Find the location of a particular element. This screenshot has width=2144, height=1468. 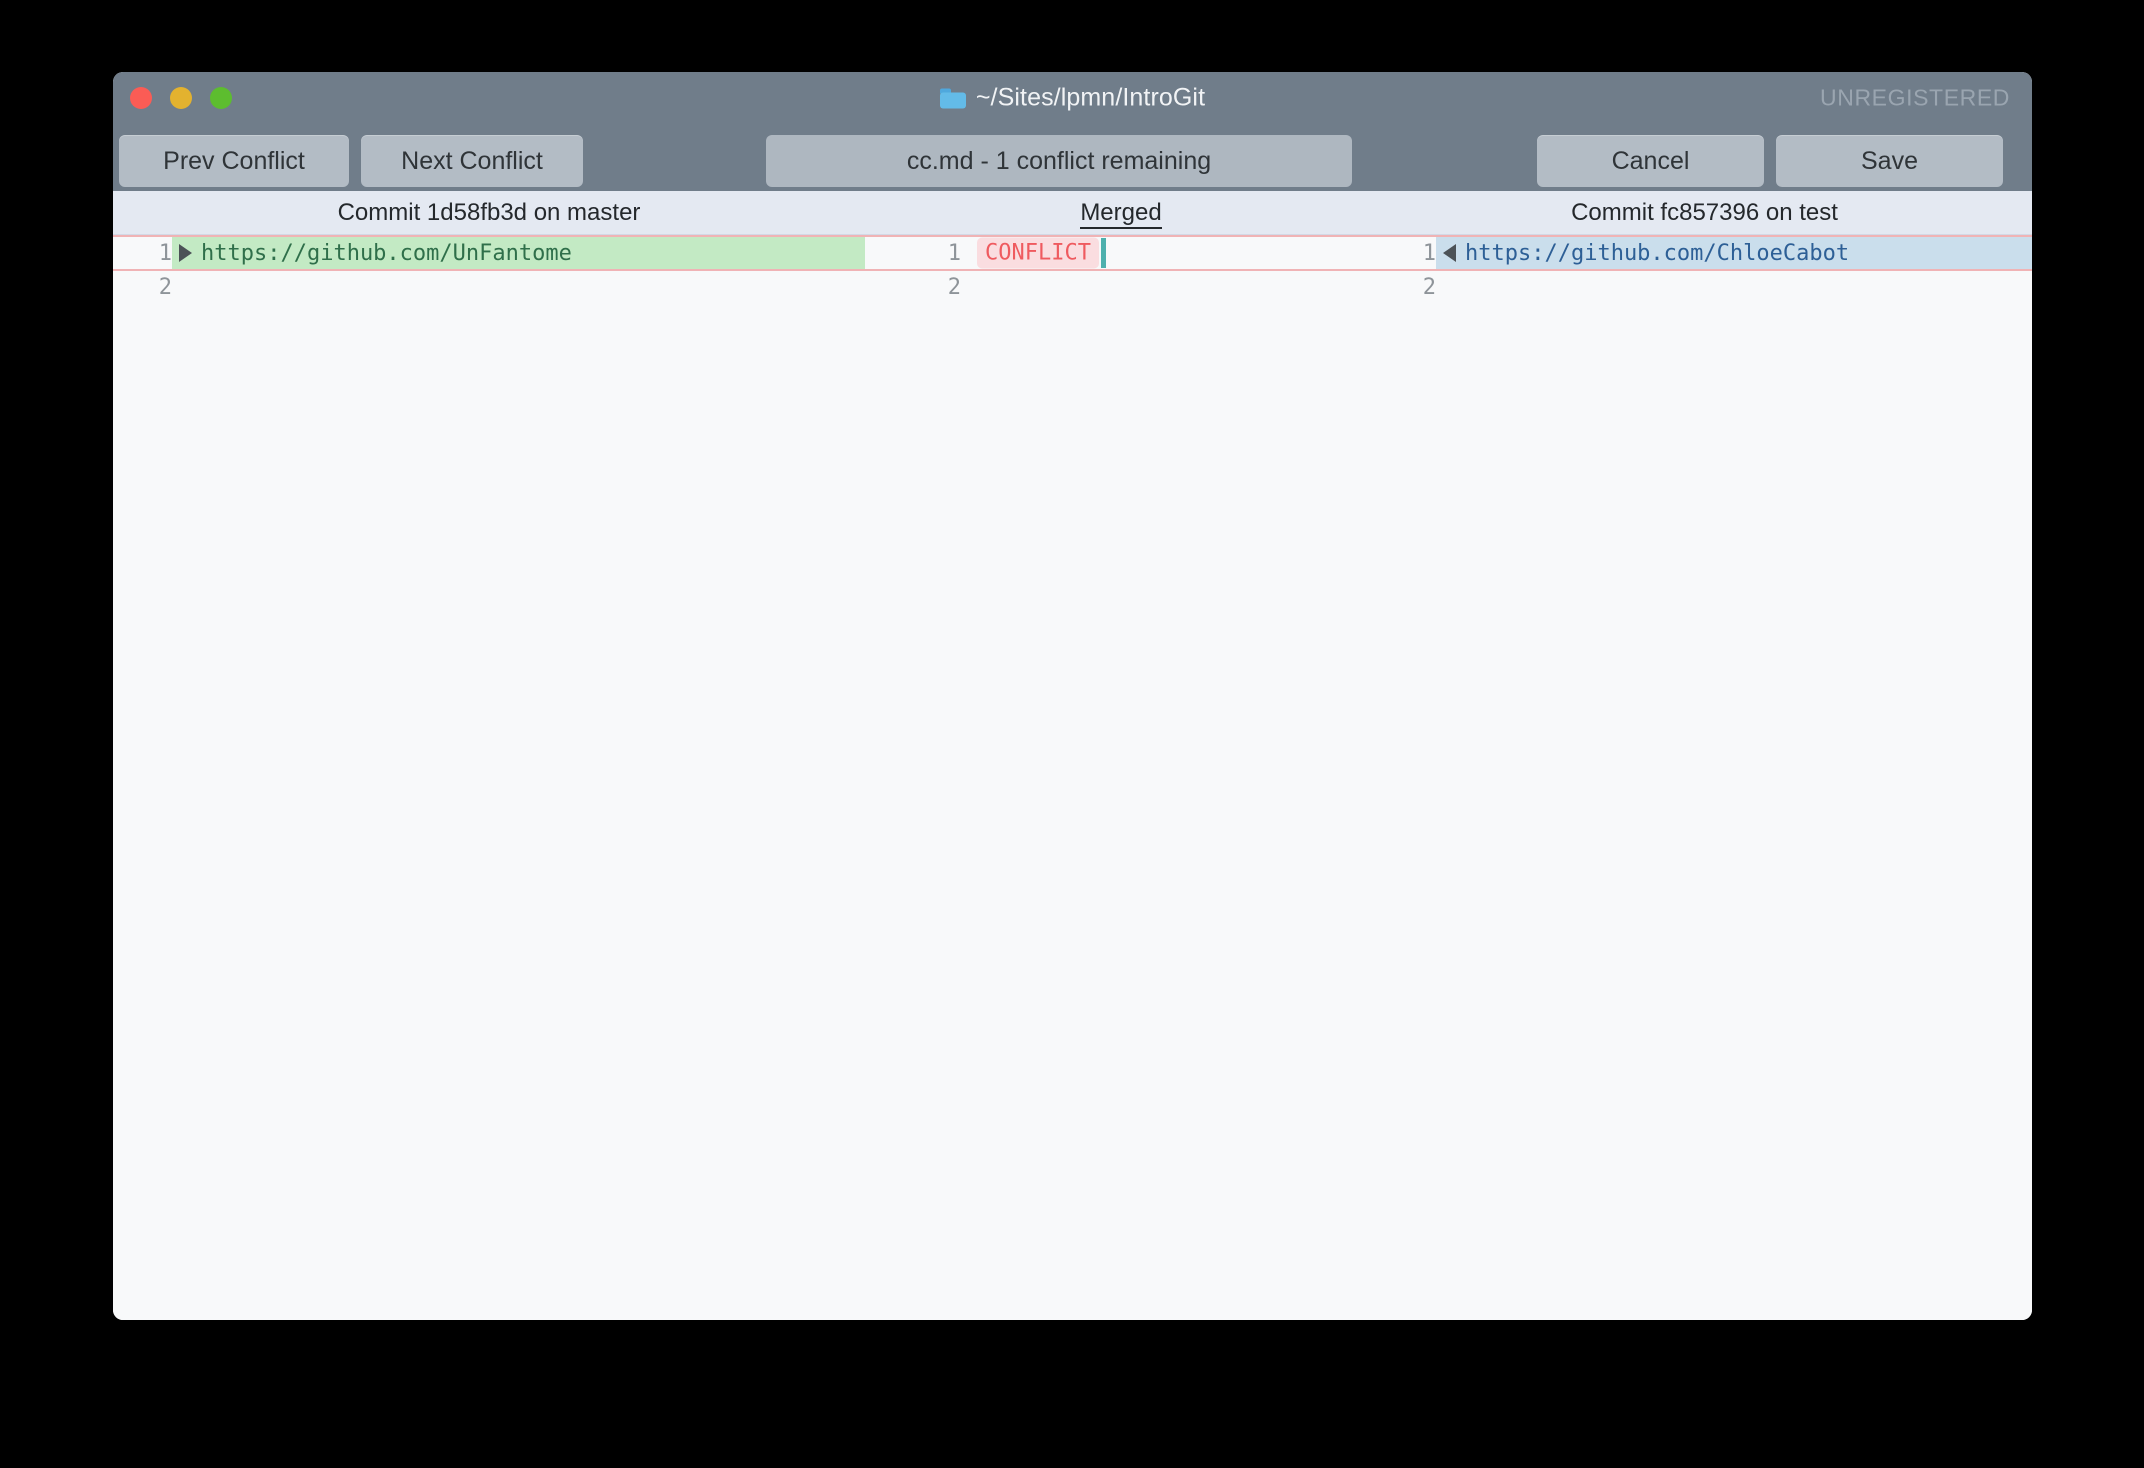

table-row: 2 2 2 is located at coordinates (1072, 289).